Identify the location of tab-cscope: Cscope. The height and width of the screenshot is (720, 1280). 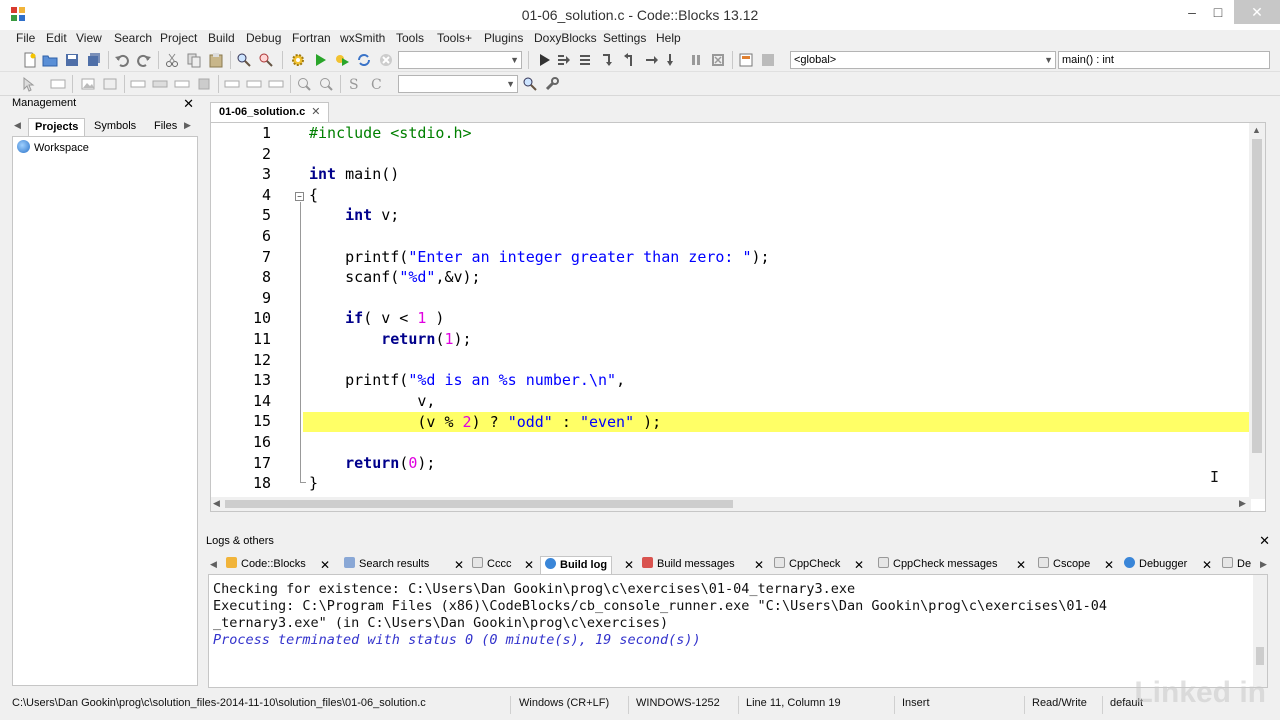
(1064, 565).